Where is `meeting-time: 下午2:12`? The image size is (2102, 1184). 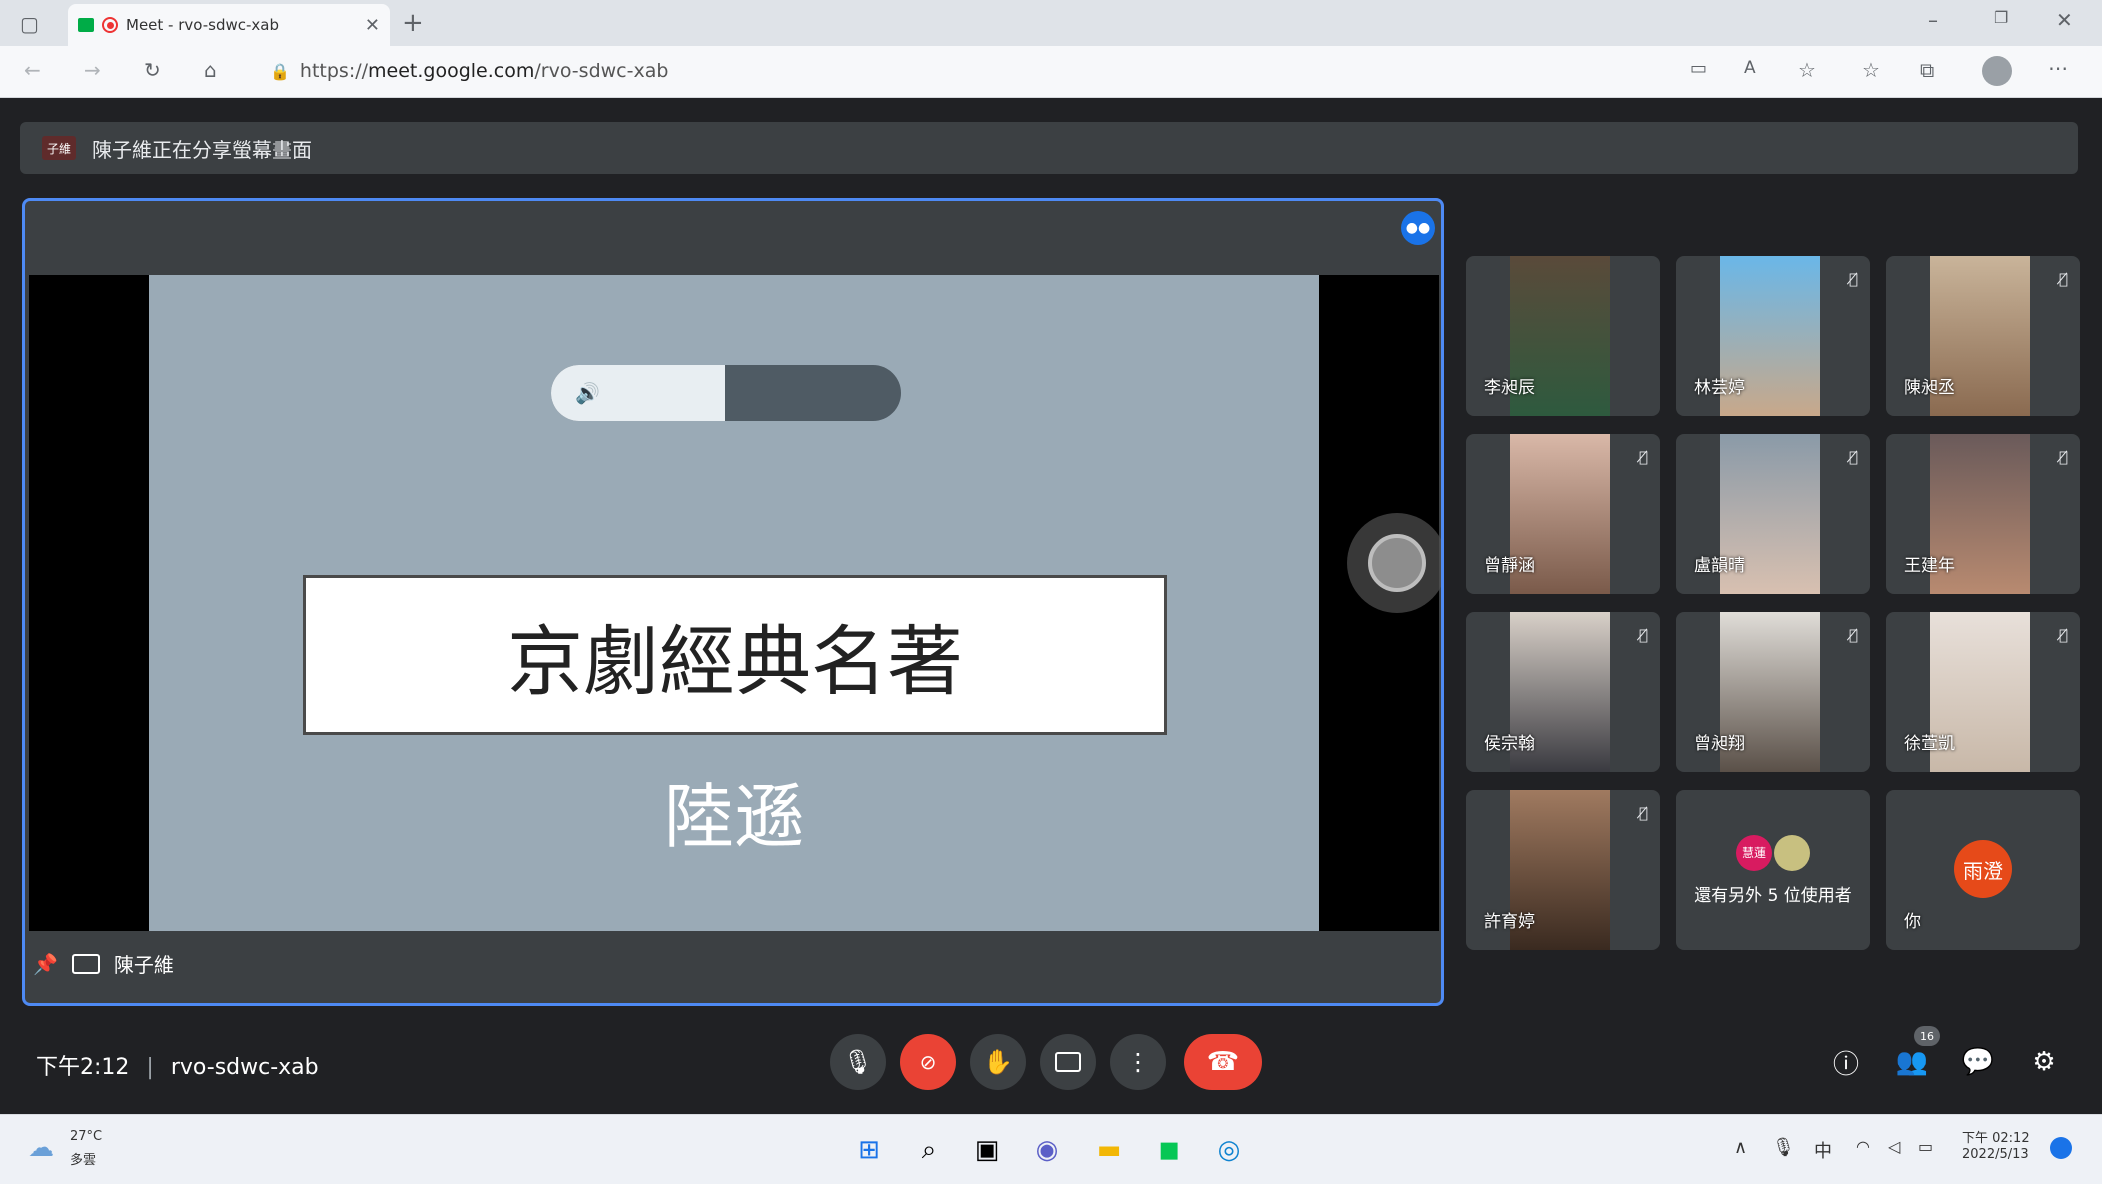
meeting-time: 下午2:12 is located at coordinates (83, 1067).